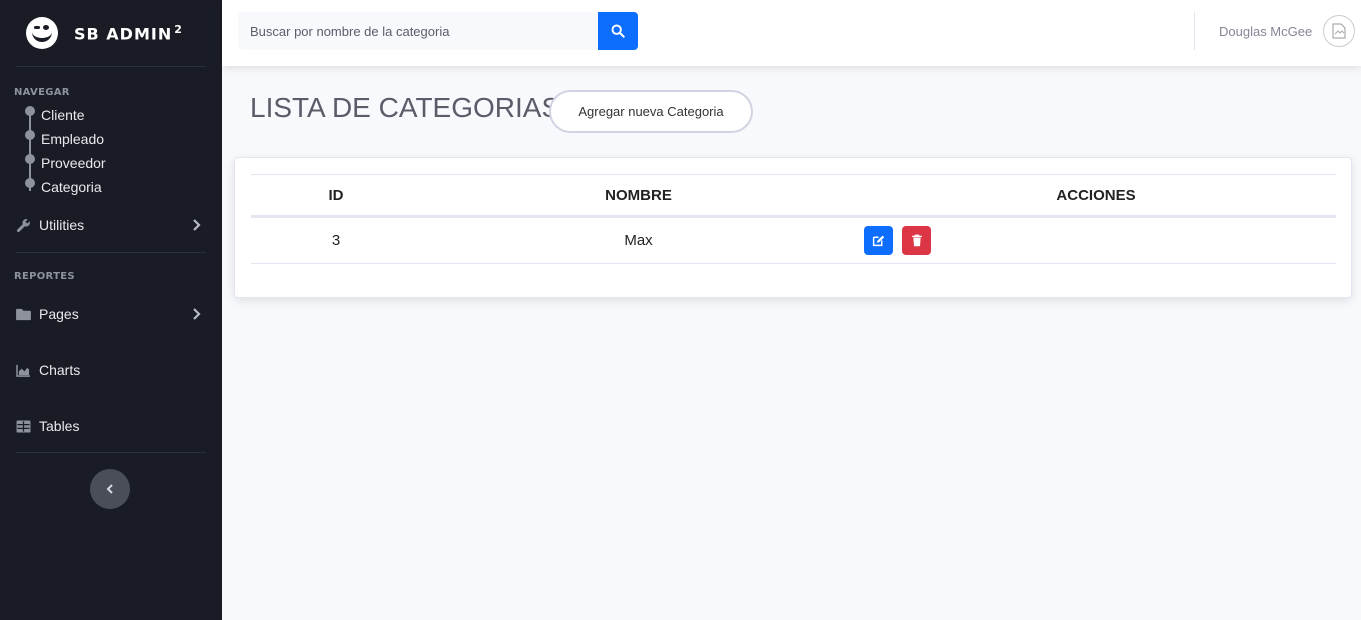 The image size is (1361, 620). Describe the element at coordinates (23, 225) in the screenshot. I see `wrench-icon` at that location.